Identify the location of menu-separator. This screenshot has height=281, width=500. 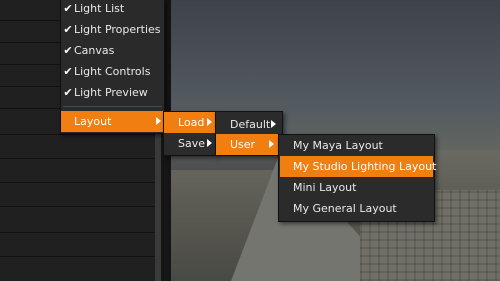
(112, 106).